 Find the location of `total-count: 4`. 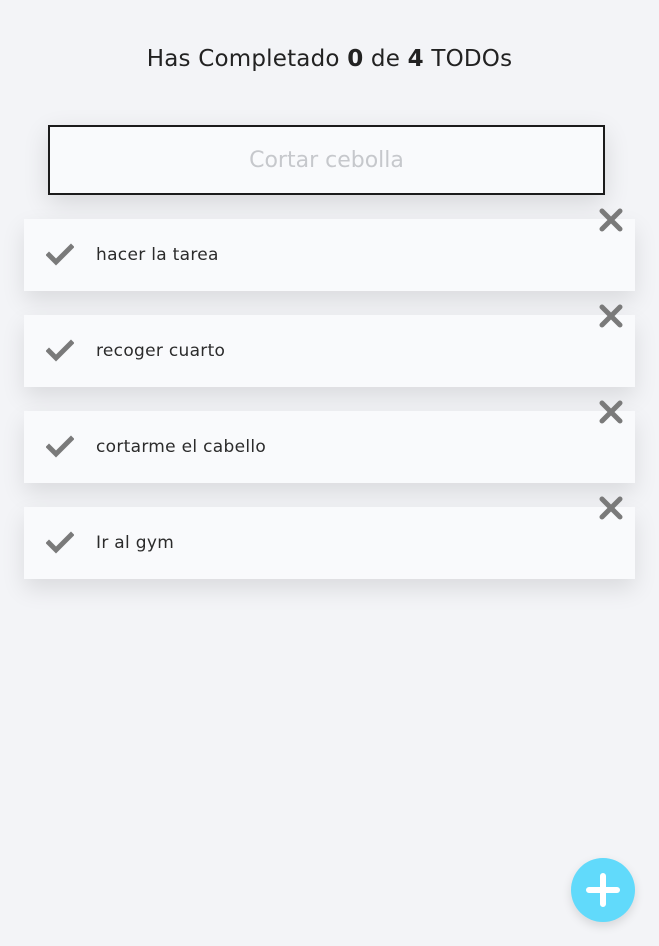

total-count: 4 is located at coordinates (415, 59).